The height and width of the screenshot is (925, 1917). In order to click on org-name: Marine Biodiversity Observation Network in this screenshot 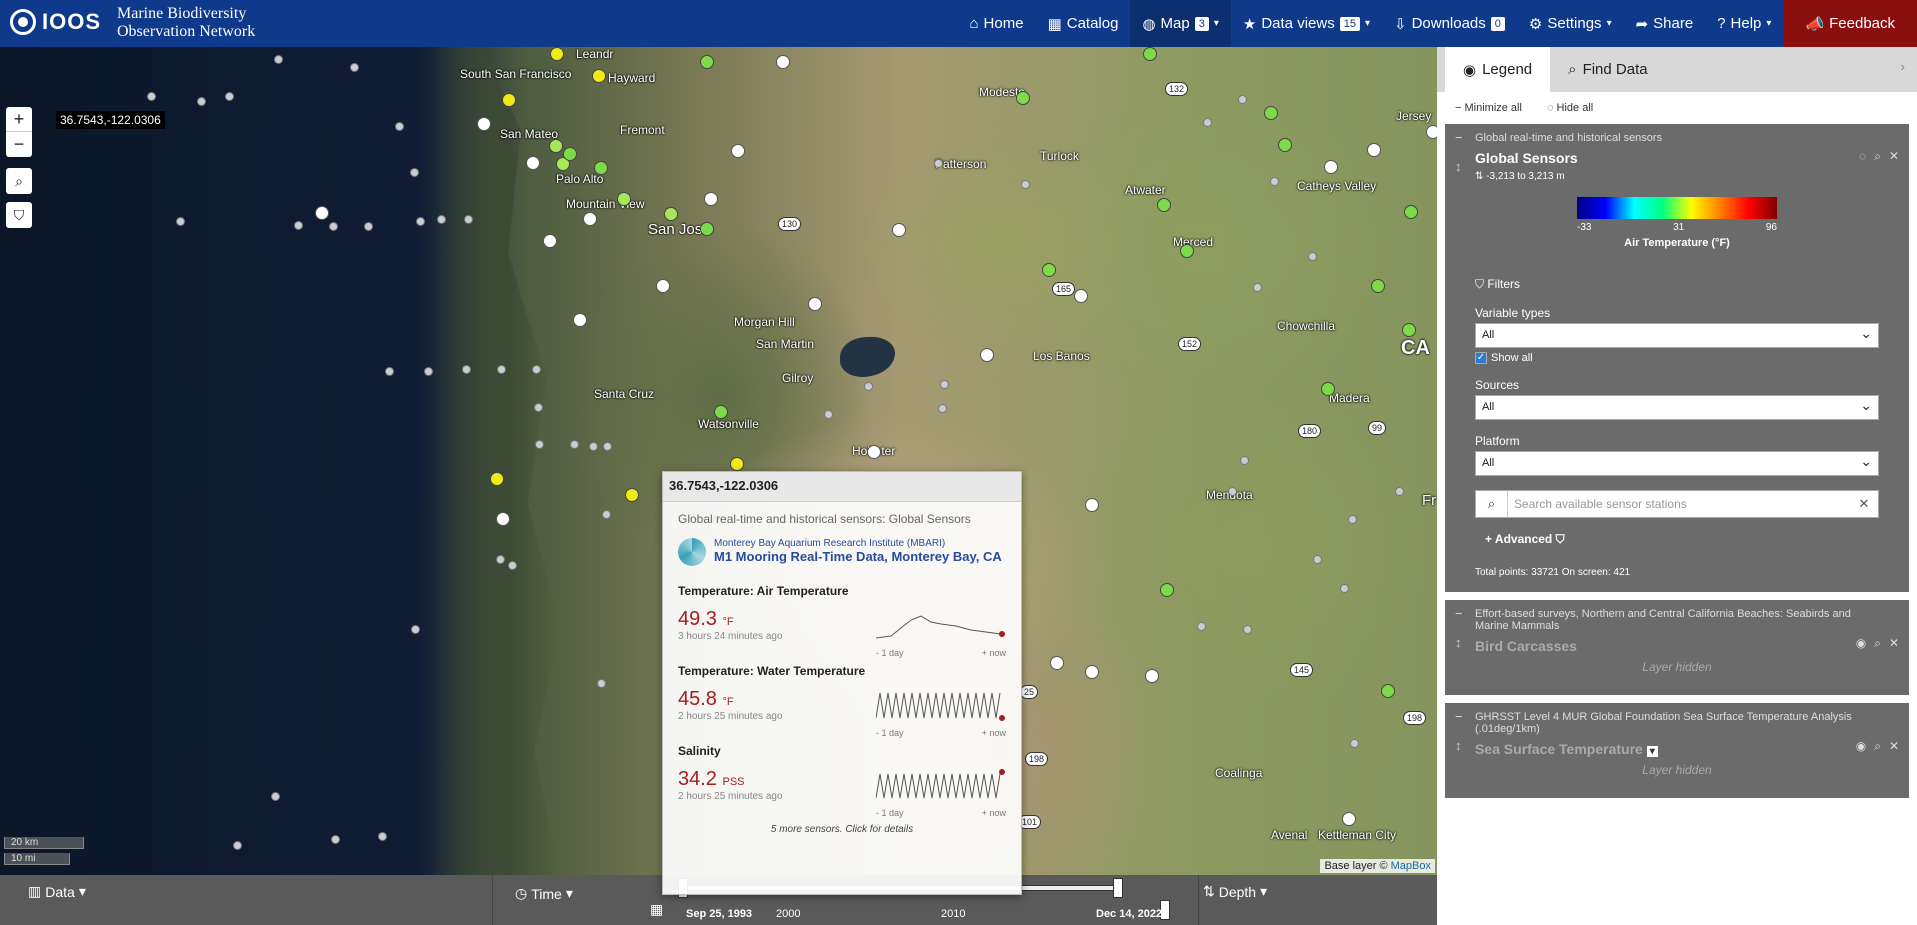, I will do `click(186, 23)`.